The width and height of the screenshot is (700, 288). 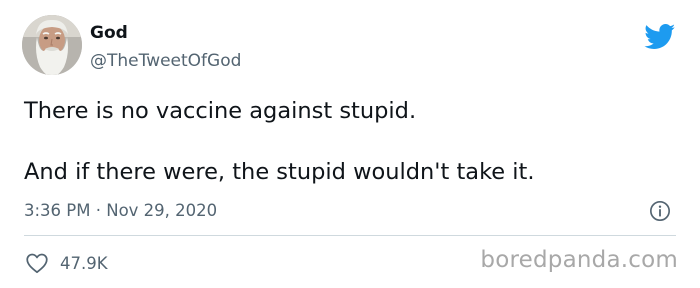 I want to click on tweet-timestamp: 3:36 PM · Nov 29, 2020, so click(x=120, y=210).